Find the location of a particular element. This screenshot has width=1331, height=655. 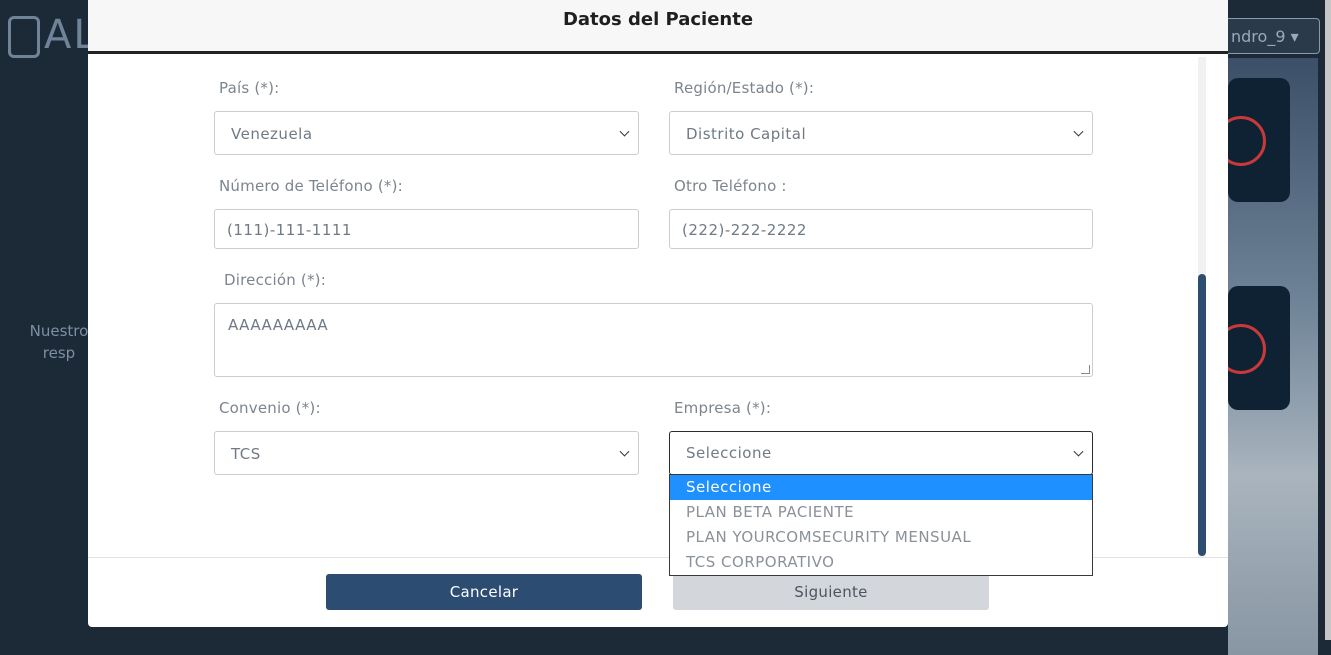

pais-label: País (*): is located at coordinates (249, 88).